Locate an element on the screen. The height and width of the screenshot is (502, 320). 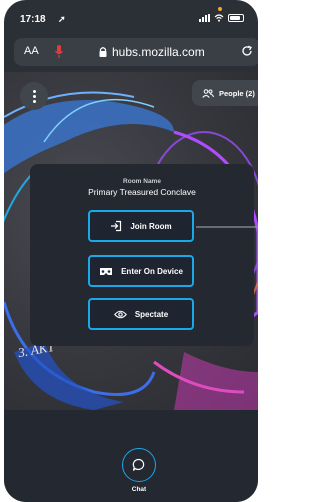
microphone-icon is located at coordinates (59, 52).